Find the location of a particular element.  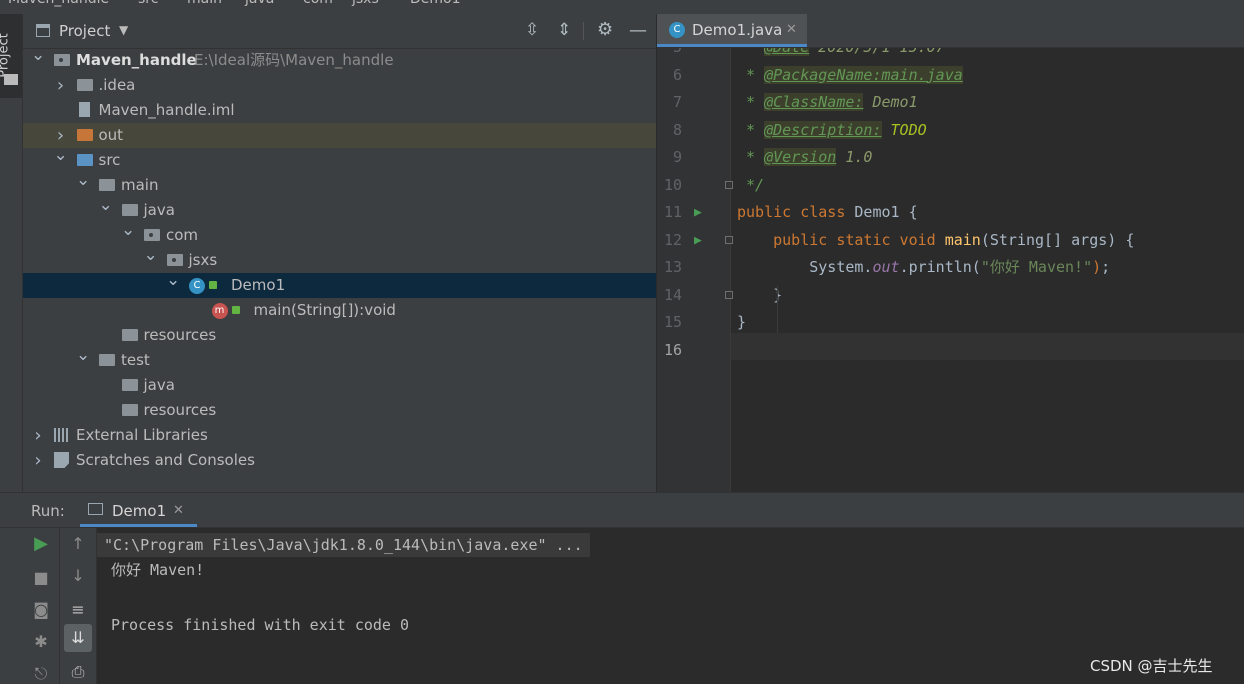

code-line: 8 * @Description: TODO is located at coordinates (950, 131).